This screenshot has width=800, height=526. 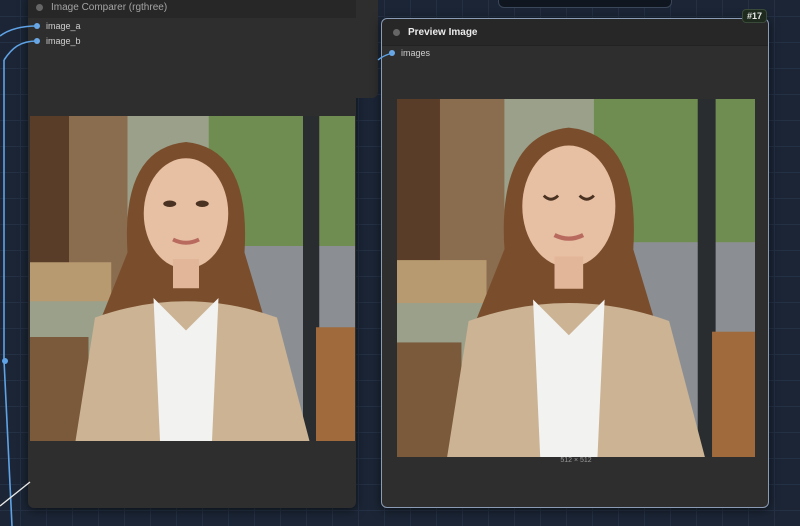 I want to click on node-id-badge: #17, so click(x=755, y=16).